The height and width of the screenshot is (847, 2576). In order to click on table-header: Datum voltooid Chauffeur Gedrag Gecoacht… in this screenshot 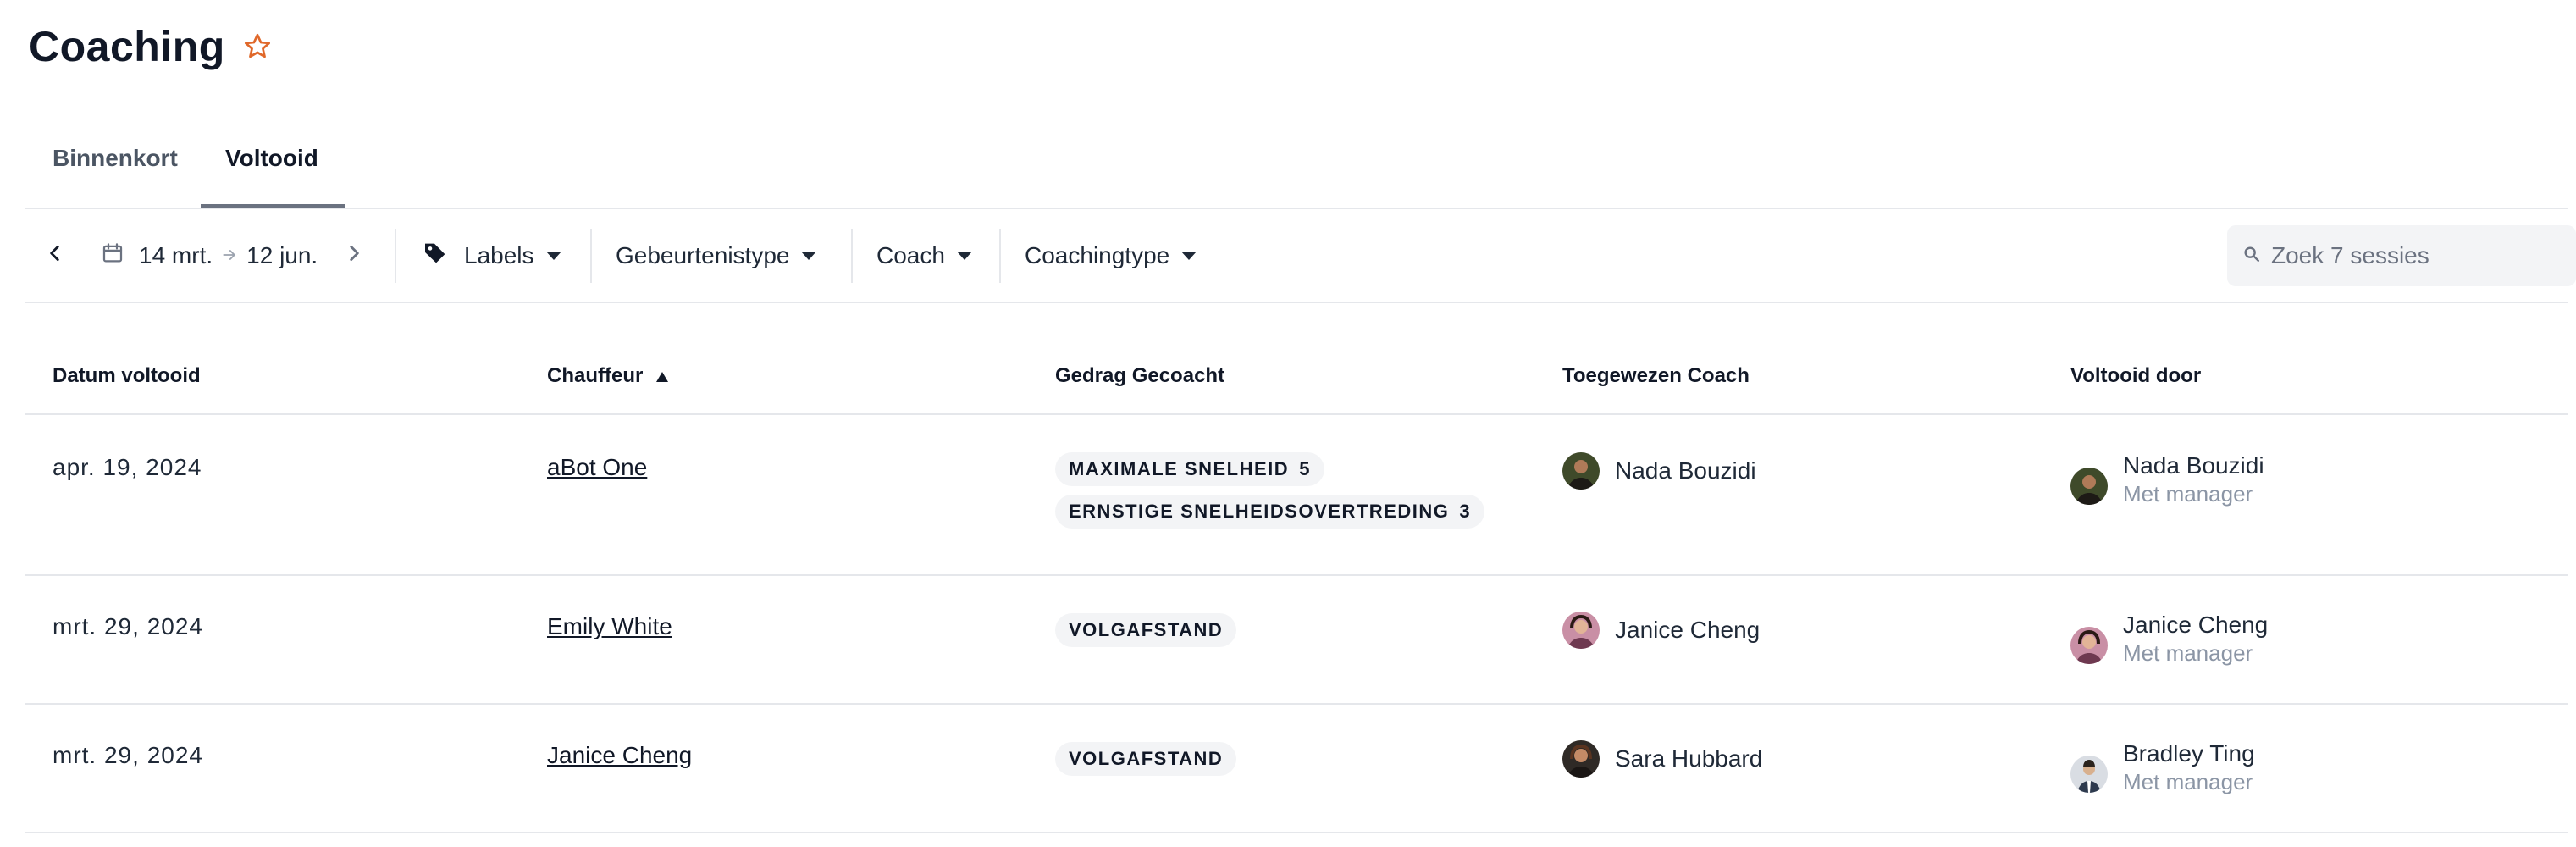, I will do `click(1296, 377)`.